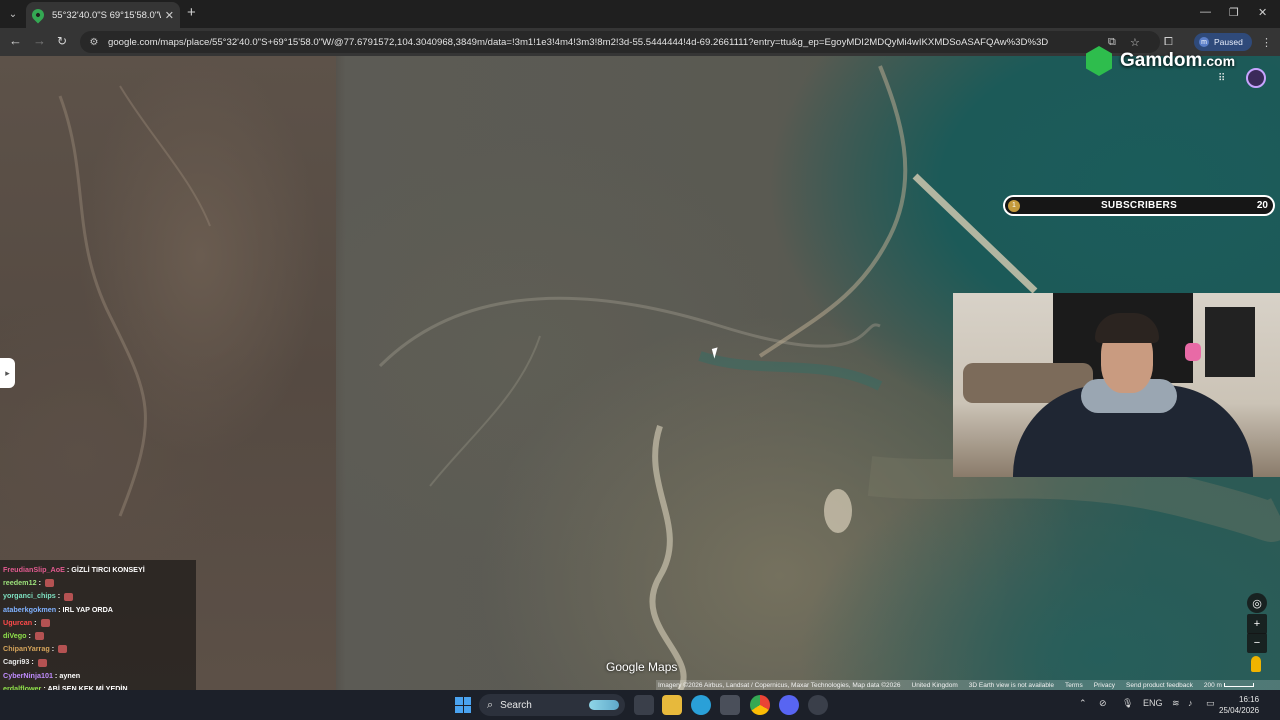 This screenshot has width=1280, height=720. Describe the element at coordinates (15, 635) in the screenshot. I see `chat-username: diVego` at that location.